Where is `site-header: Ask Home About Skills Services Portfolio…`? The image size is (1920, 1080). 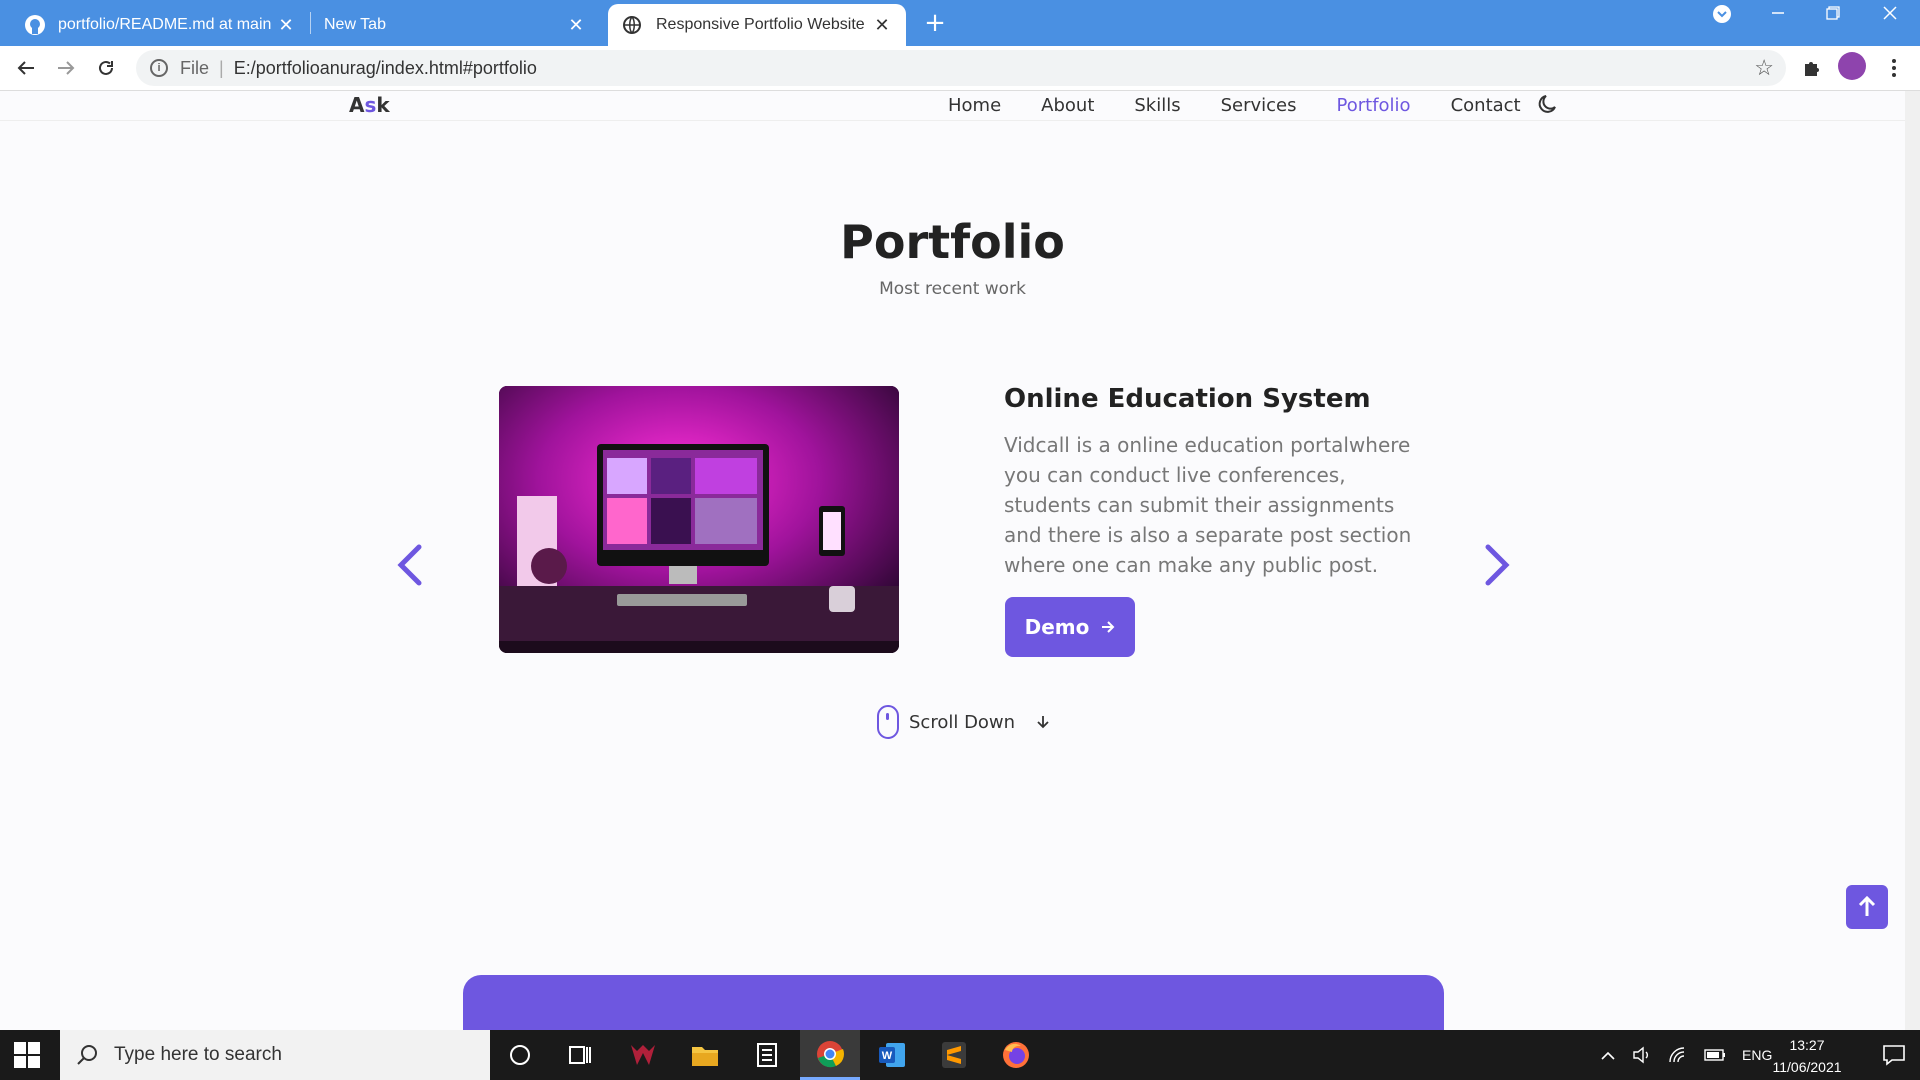 site-header: Ask Home About Skills Services Portfolio… is located at coordinates (952, 106).